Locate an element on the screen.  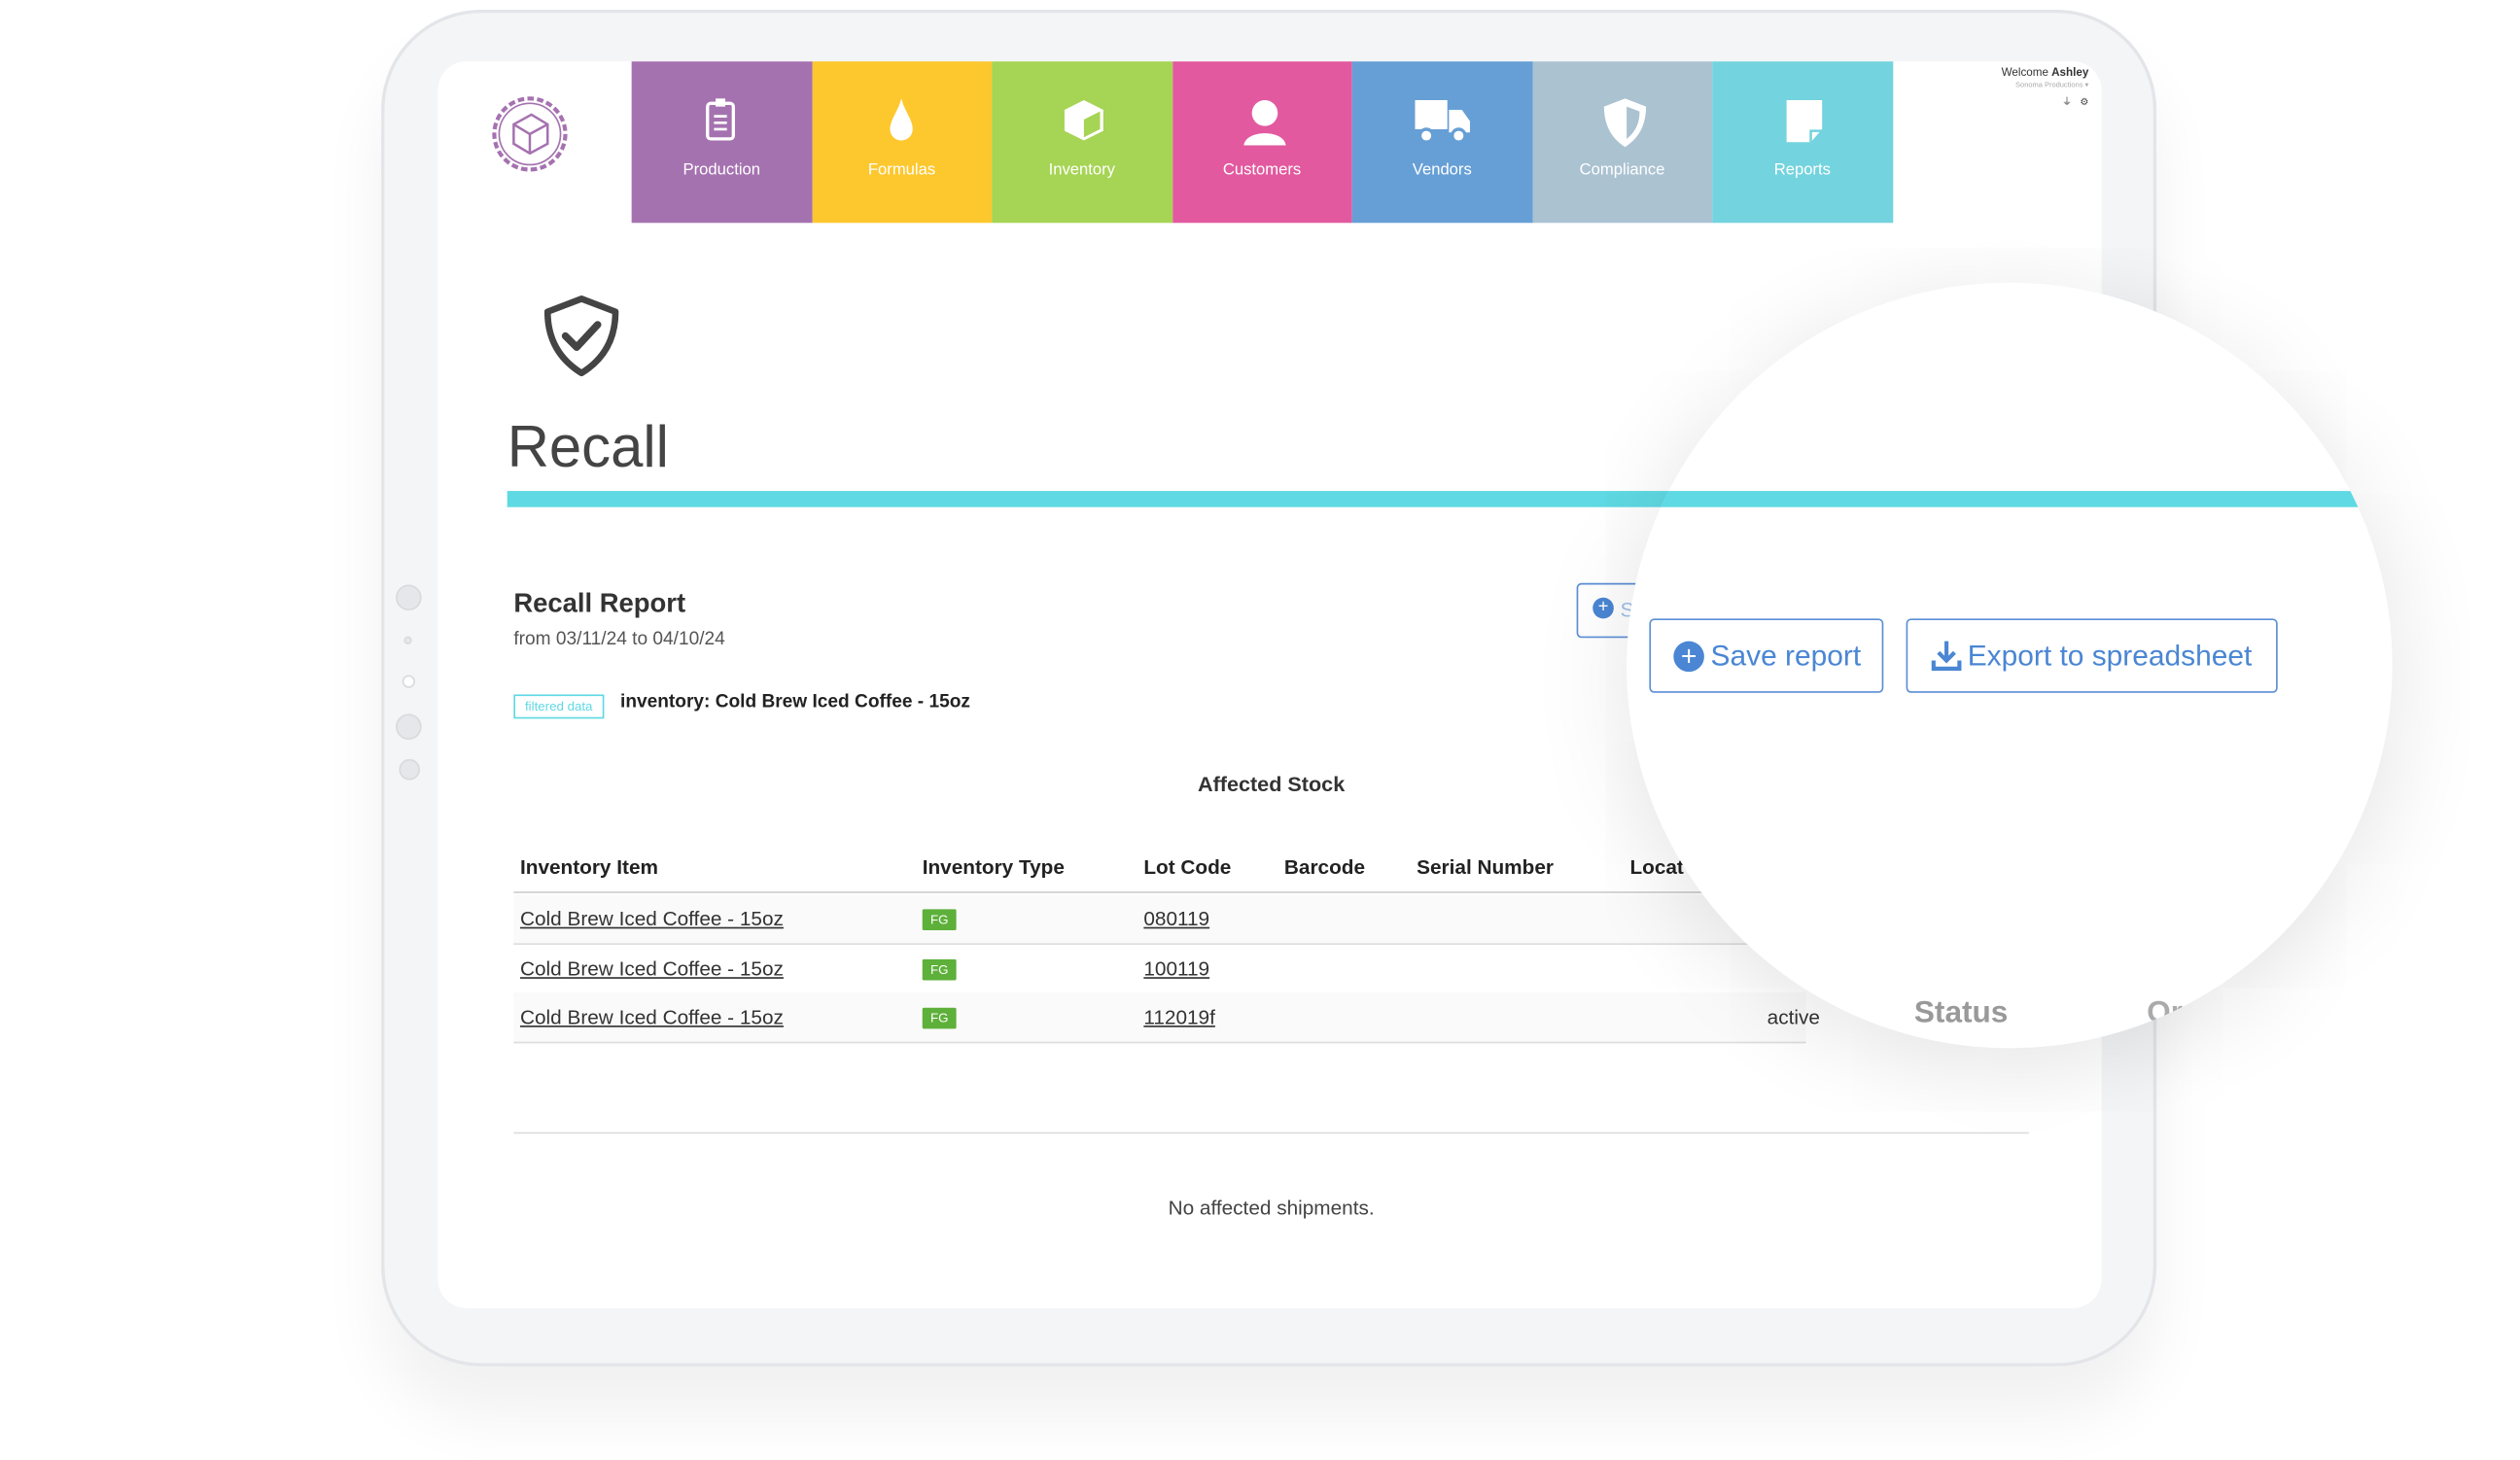
note-icon is located at coordinates (1804, 121).